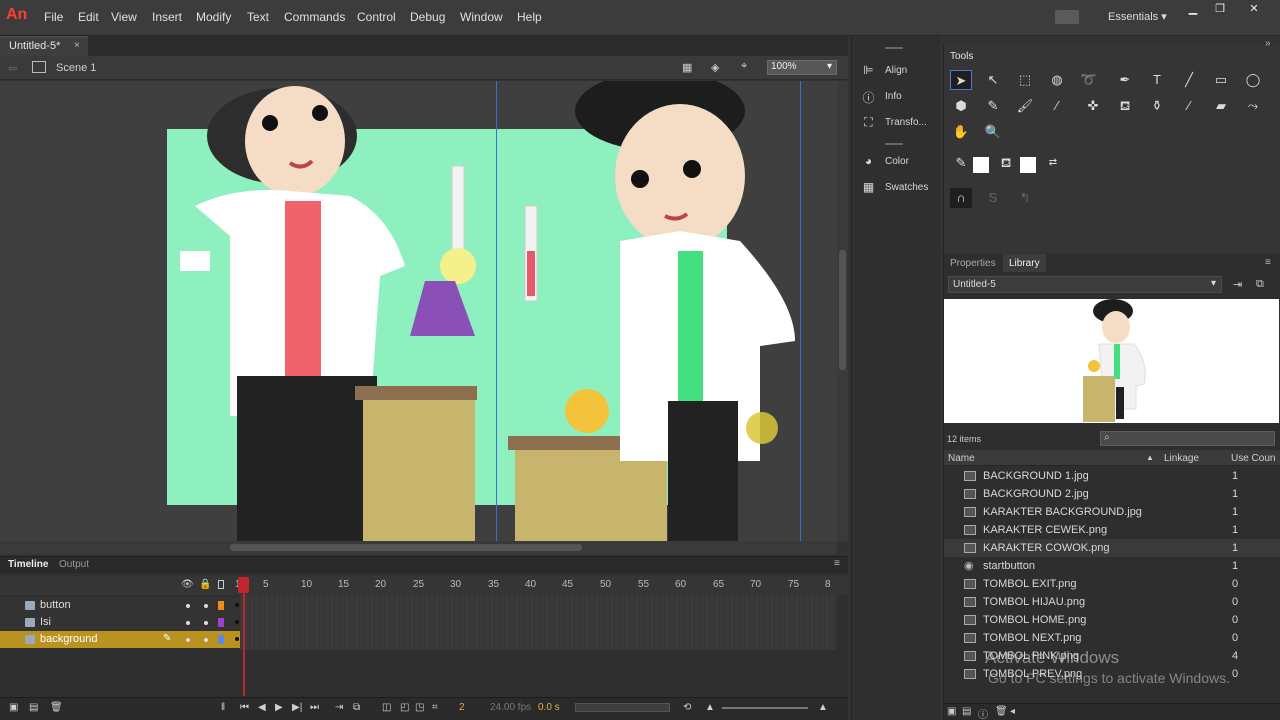  What do you see at coordinates (1220, 9) in the screenshot?
I see `restore-icon: ❐` at bounding box center [1220, 9].